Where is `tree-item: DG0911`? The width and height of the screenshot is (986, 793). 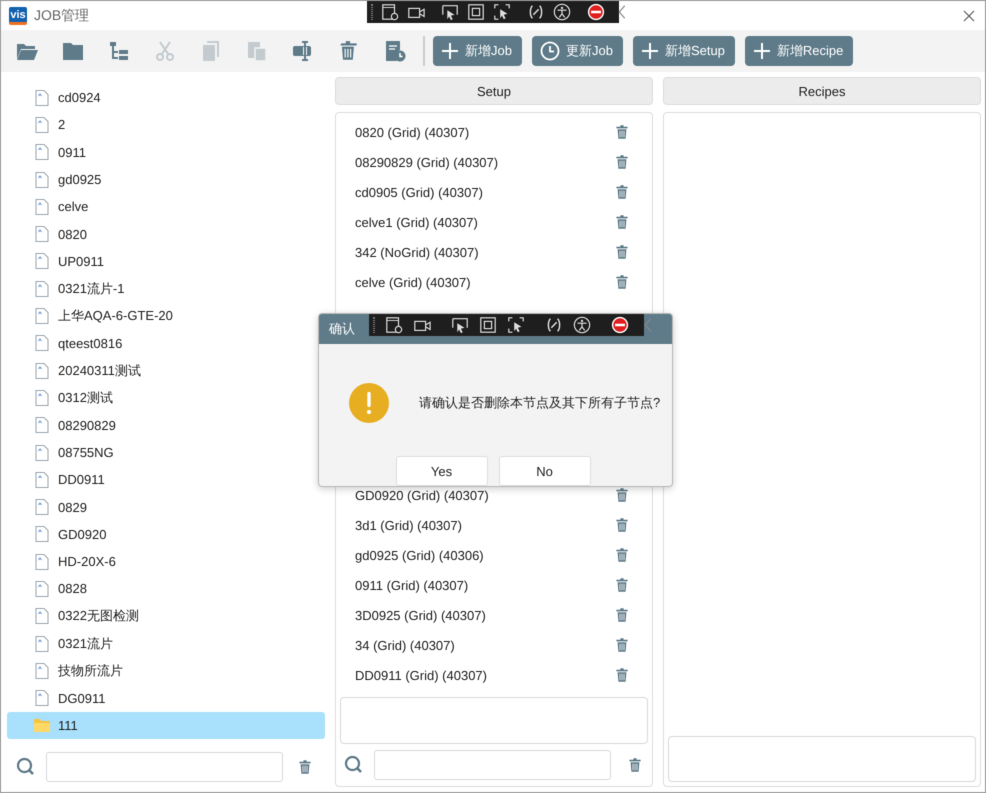
tree-item: DG0911 is located at coordinates (166, 698).